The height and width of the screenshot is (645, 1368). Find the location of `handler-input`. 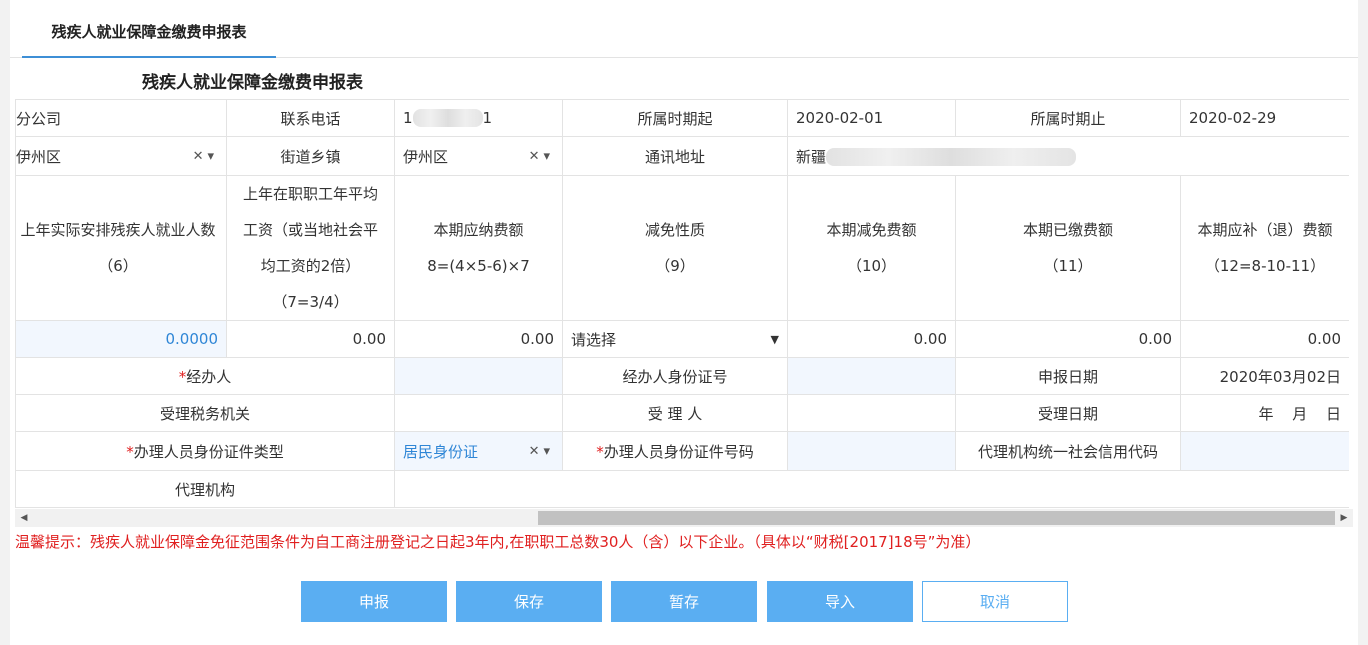

handler-input is located at coordinates (478, 376).